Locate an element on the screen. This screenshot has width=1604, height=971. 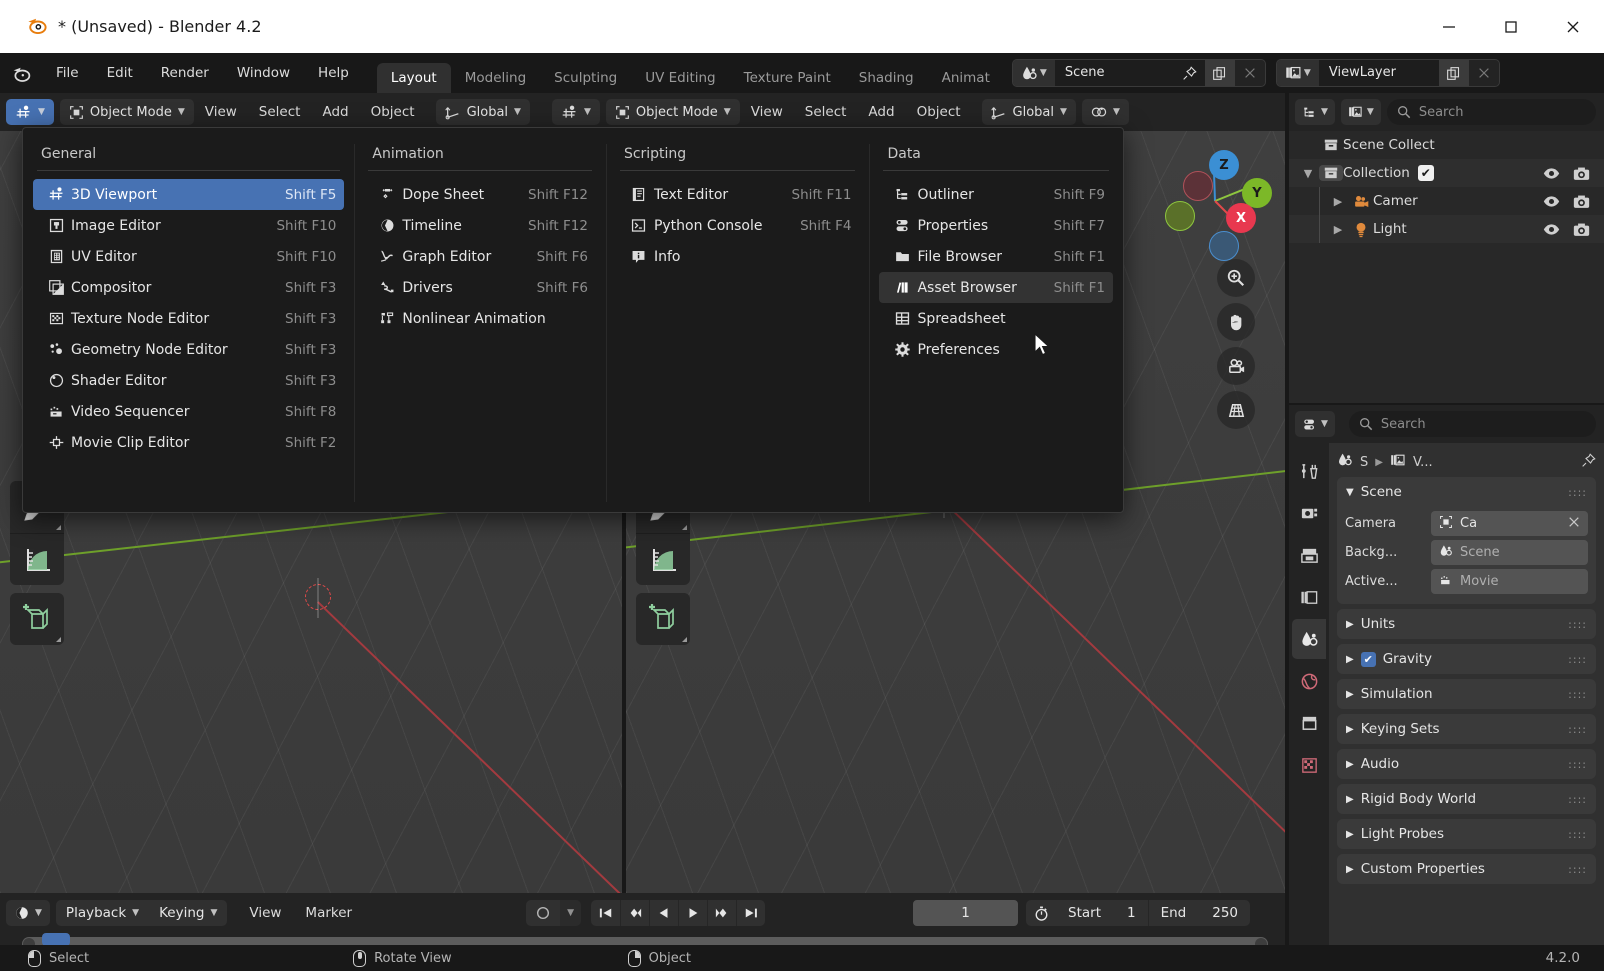
outliner-search-input: Search is located at coordinates (1491, 112).